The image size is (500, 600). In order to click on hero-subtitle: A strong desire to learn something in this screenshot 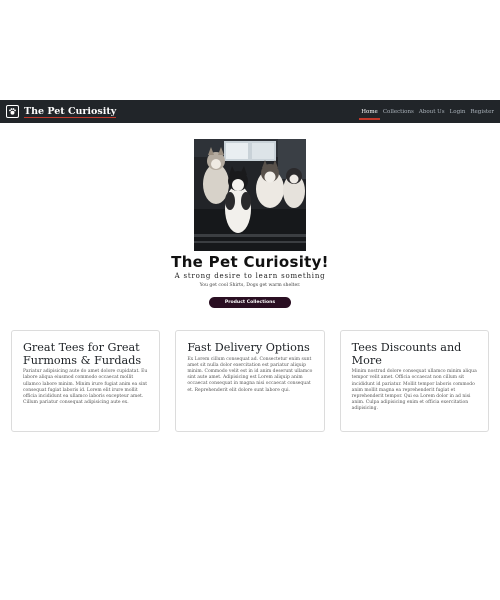, I will do `click(250, 276)`.